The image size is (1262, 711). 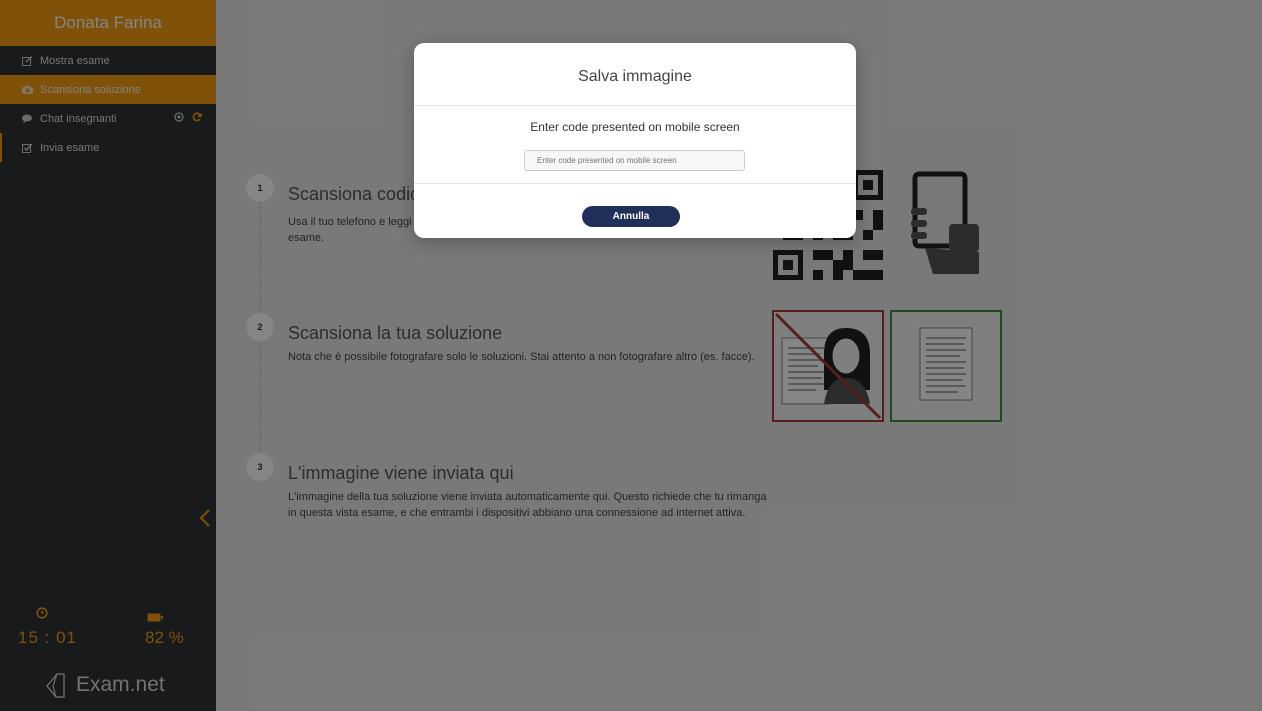 I want to click on cancel-button: Annulla, so click(x=631, y=216).